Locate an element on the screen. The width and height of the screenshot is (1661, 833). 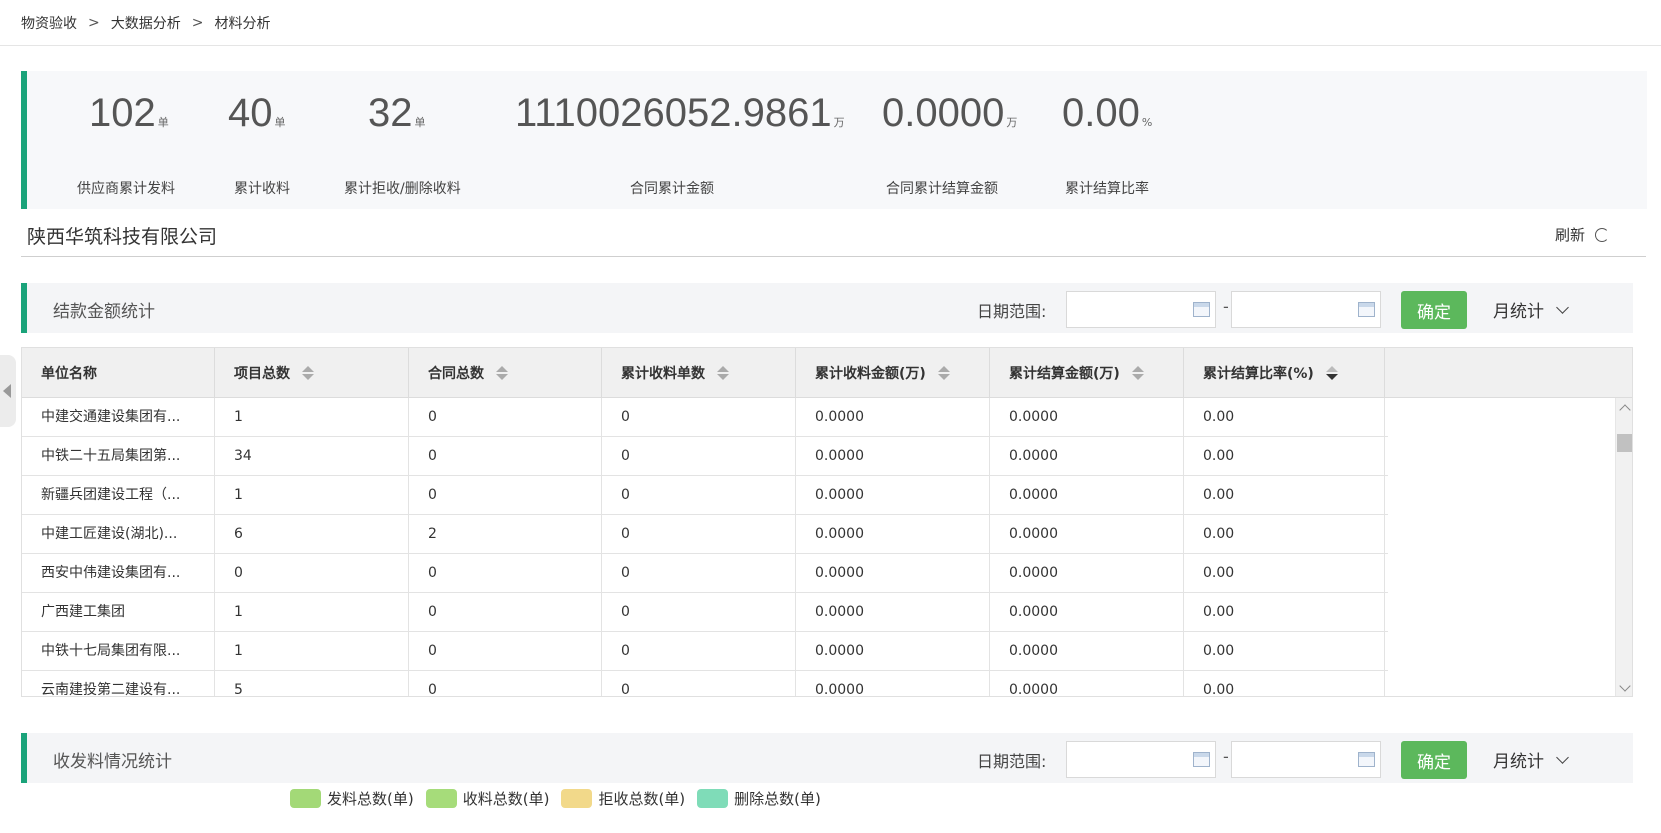
table-cell: 2 is located at coordinates (505, 534).